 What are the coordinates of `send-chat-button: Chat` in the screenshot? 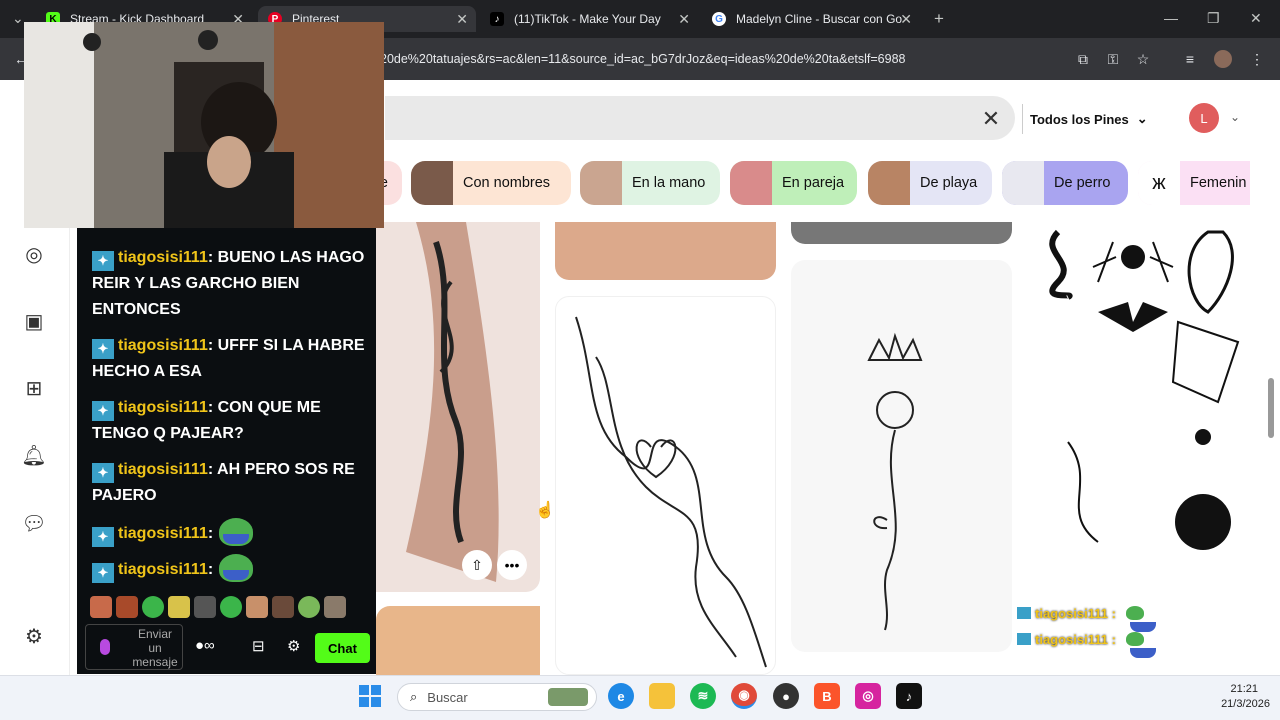 It's located at (342, 648).